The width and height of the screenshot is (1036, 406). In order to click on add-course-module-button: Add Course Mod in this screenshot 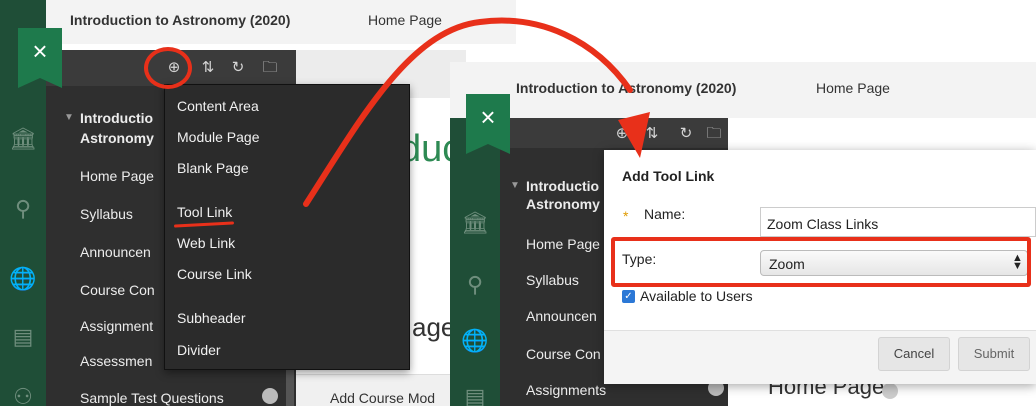, I will do `click(382, 398)`.